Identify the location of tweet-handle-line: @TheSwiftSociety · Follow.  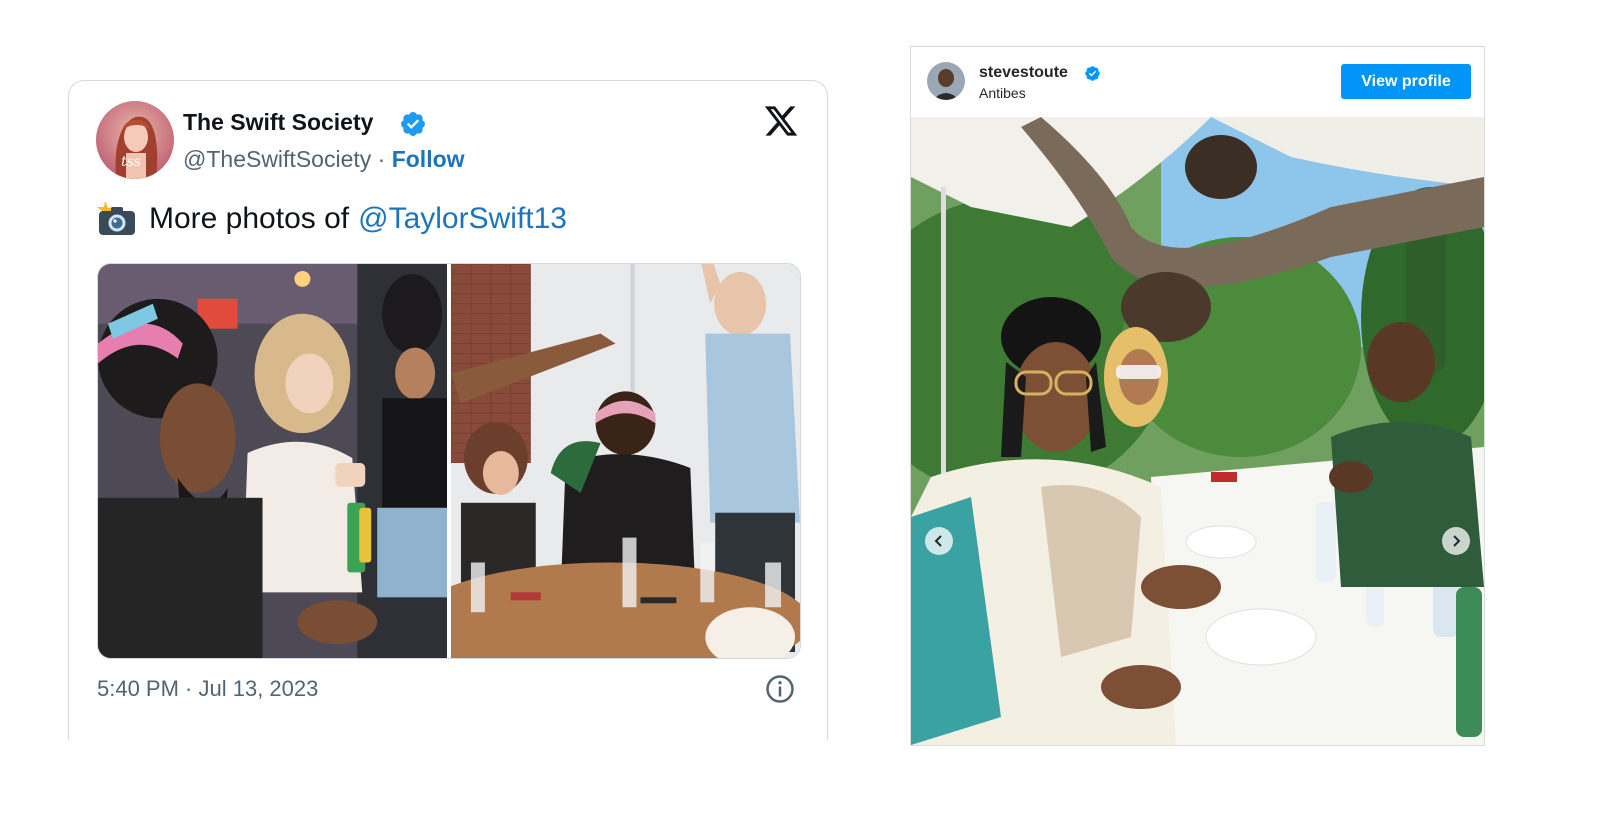
(324, 159).